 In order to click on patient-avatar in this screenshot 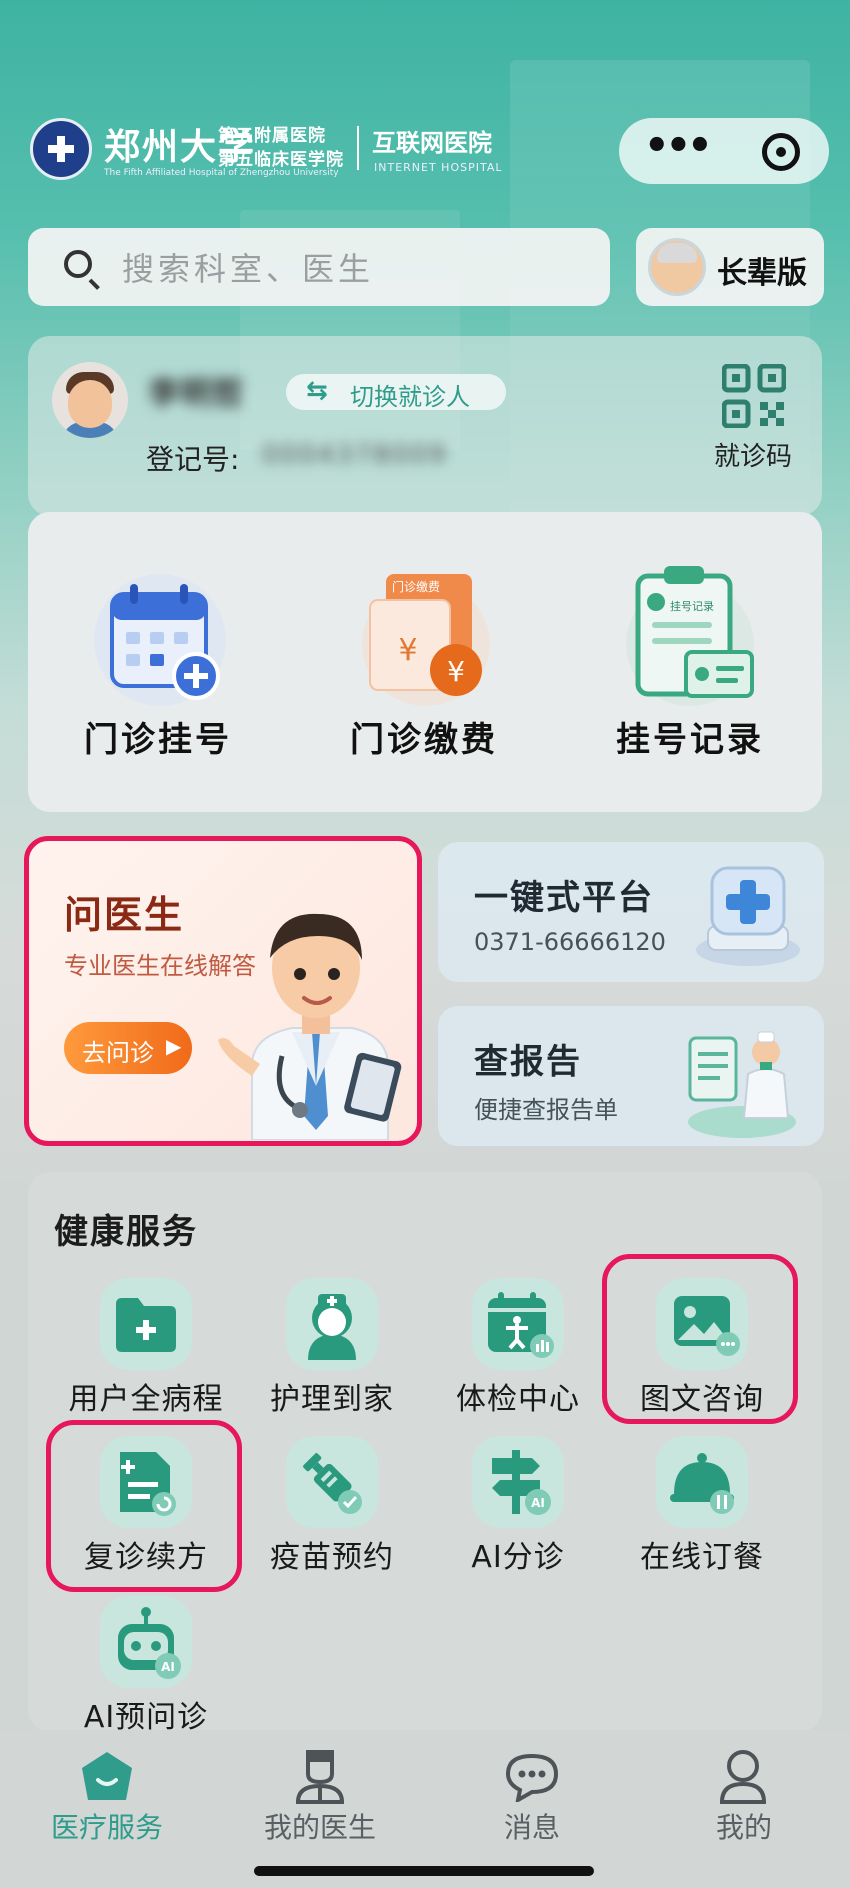, I will do `click(90, 400)`.